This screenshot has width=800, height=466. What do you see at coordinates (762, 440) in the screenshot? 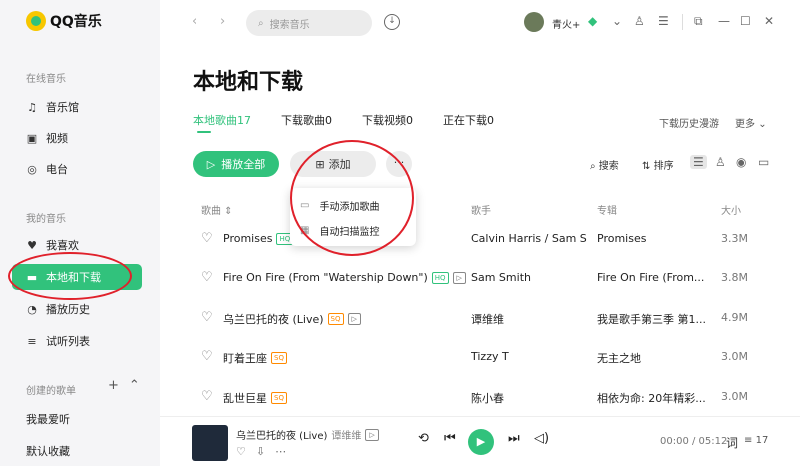
I see `playlist-count: 17` at bounding box center [762, 440].